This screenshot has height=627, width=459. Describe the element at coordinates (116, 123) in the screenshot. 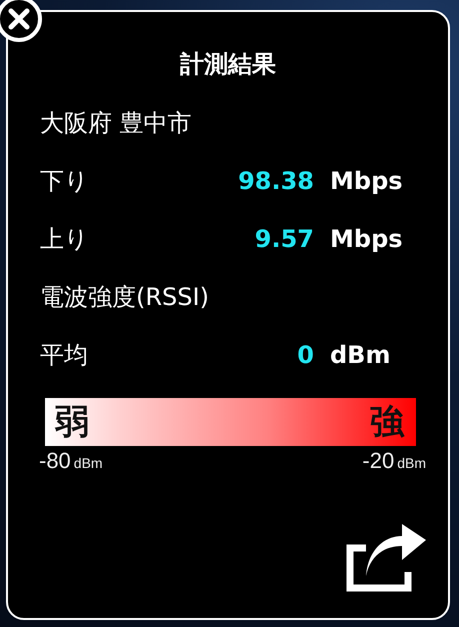

I see `info-label: 大阪府 豊中市` at that location.